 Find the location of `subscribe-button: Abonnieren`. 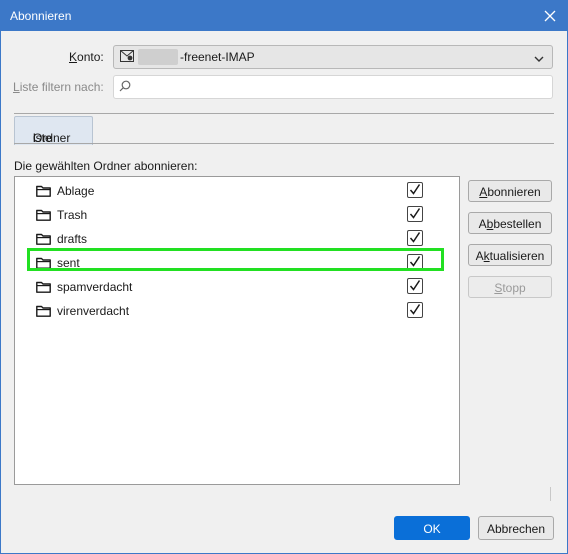

subscribe-button: Abonnieren is located at coordinates (510, 191).